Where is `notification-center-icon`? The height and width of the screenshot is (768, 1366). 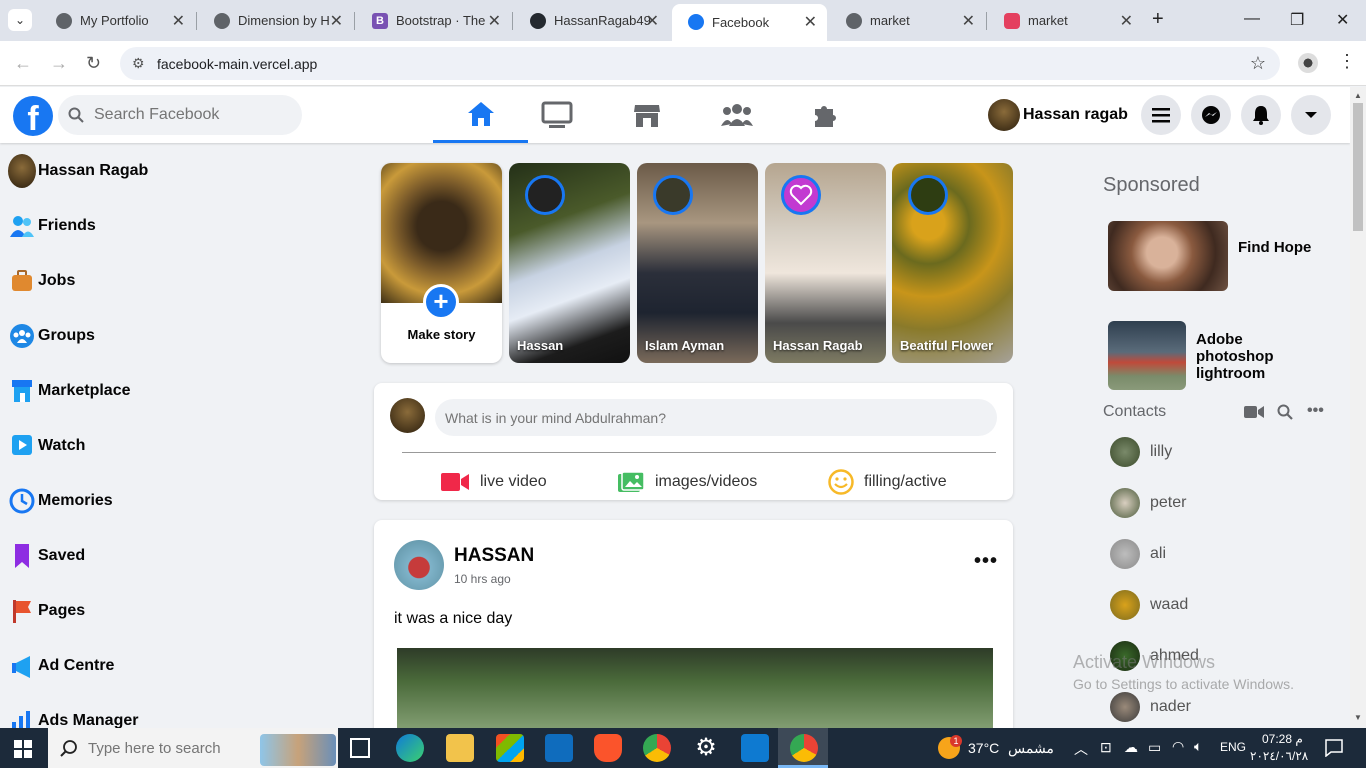 notification-center-icon is located at coordinates (1334, 748).